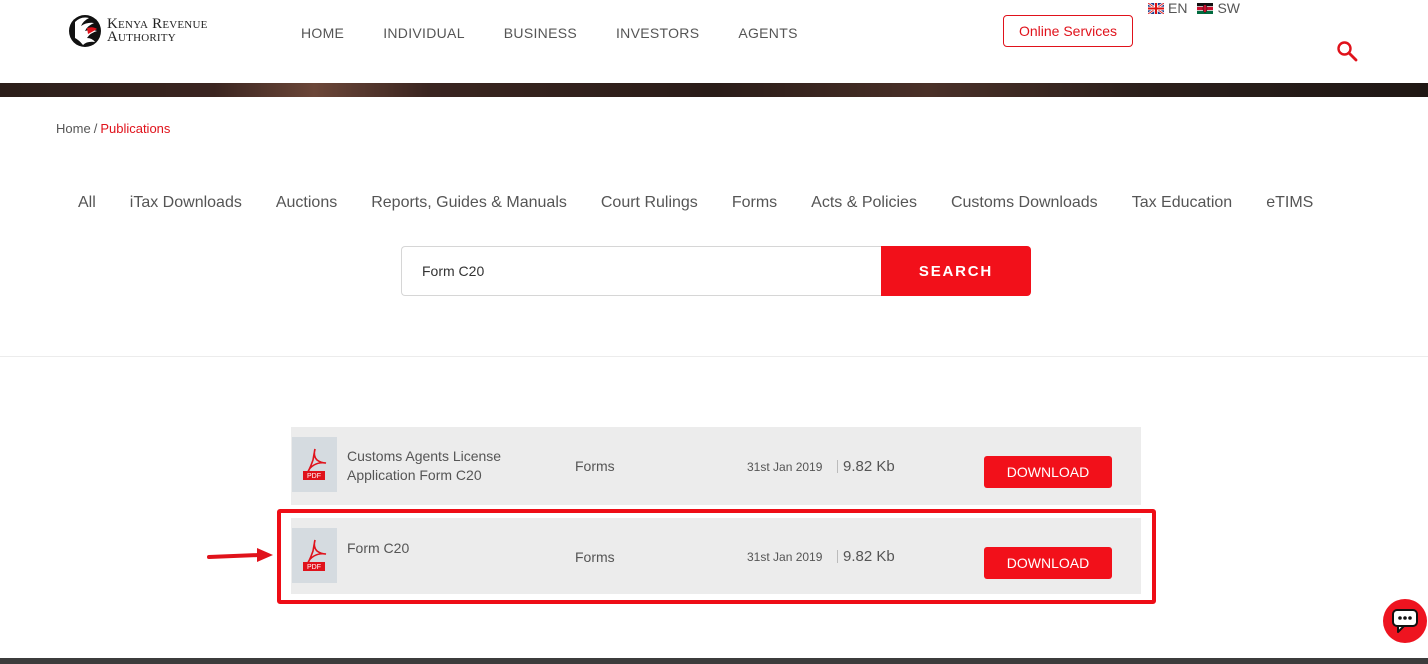 Image resolution: width=1428 pixels, height=664 pixels. I want to click on pdf-icon: PDF, so click(314, 464).